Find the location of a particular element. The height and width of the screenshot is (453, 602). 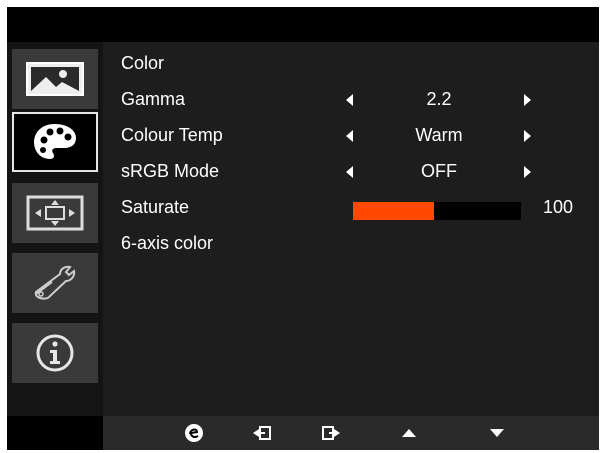

up-arrow-icon is located at coordinates (409, 433).